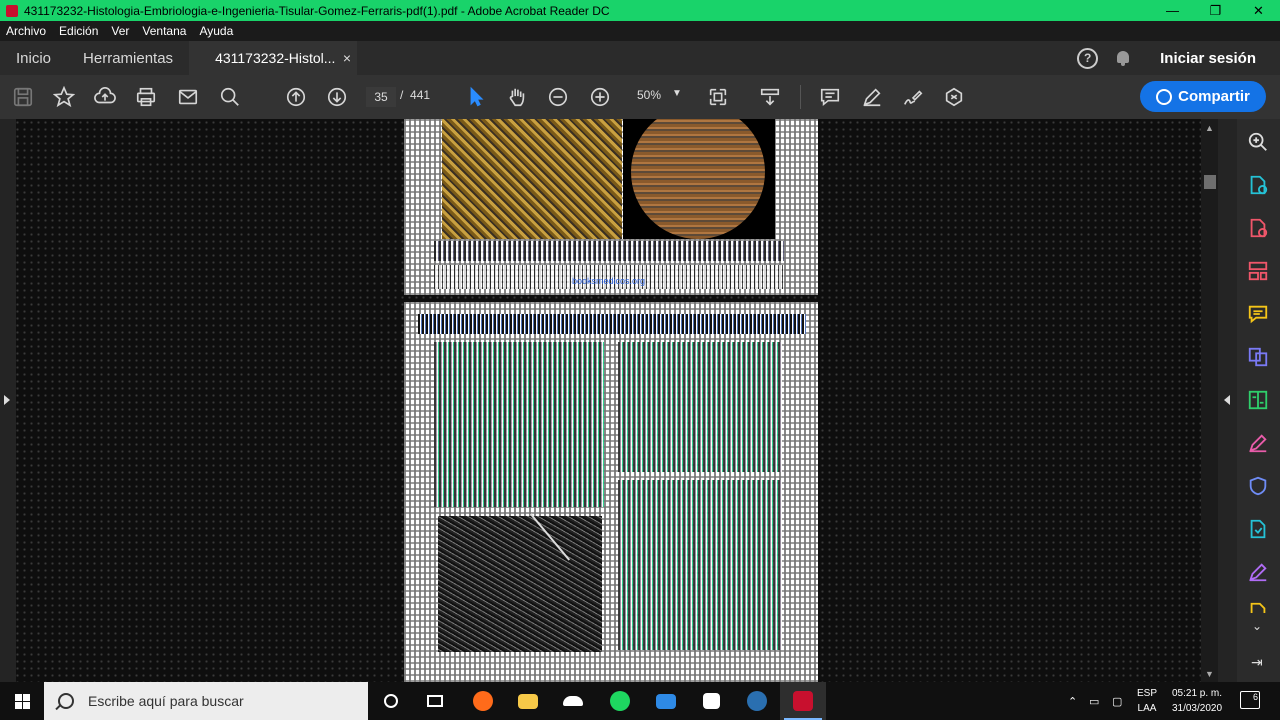 This screenshot has height=720, width=1280. What do you see at coordinates (381, 97) in the screenshot?
I see `page-number-input: 35` at bounding box center [381, 97].